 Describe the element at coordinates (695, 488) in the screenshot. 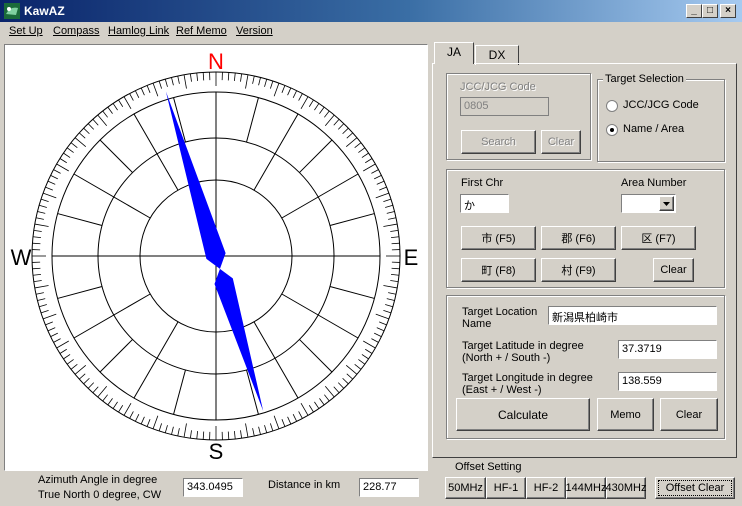

I see `offset-clear-button: Offset Clear` at that location.